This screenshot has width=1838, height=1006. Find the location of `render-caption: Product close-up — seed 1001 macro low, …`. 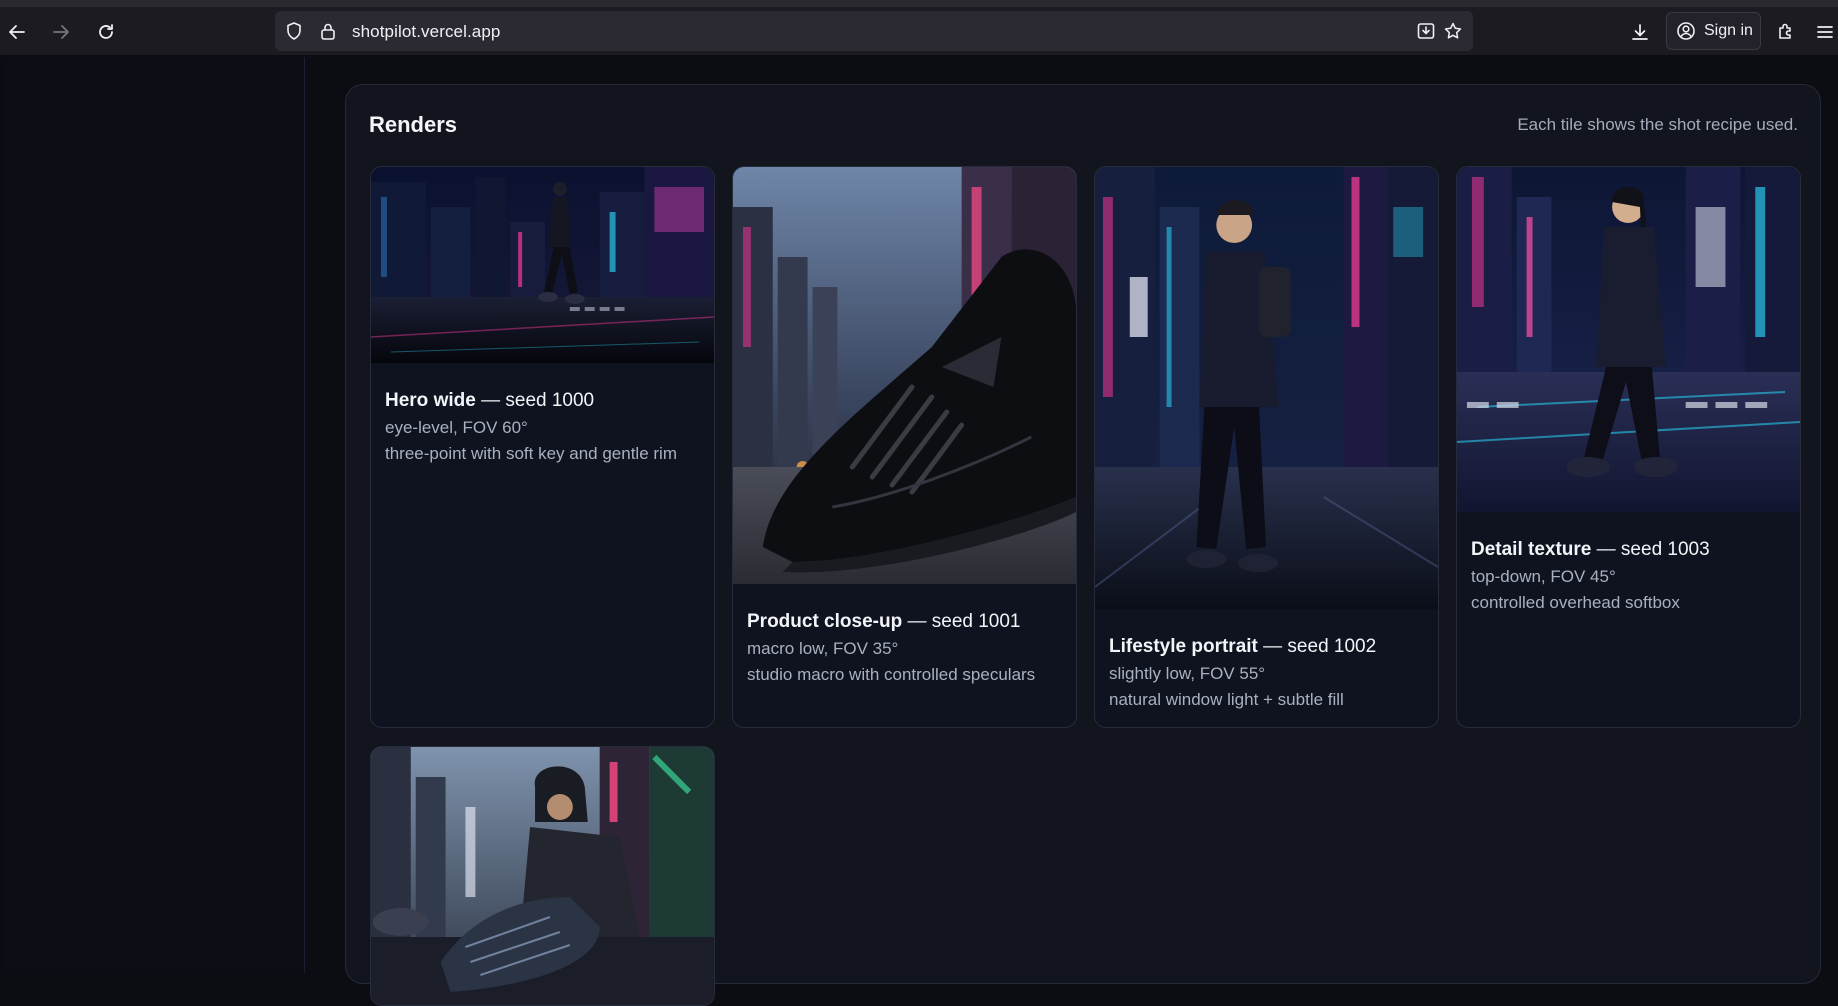

render-caption: Product close-up — seed 1001 macro low, … is located at coordinates (906, 648).